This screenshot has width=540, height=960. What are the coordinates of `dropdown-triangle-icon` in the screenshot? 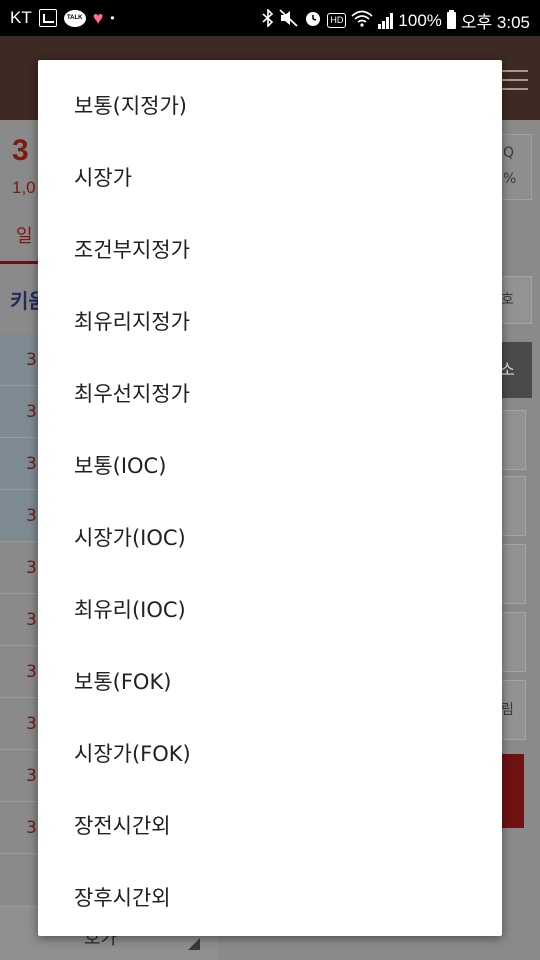 It's located at (194, 944).